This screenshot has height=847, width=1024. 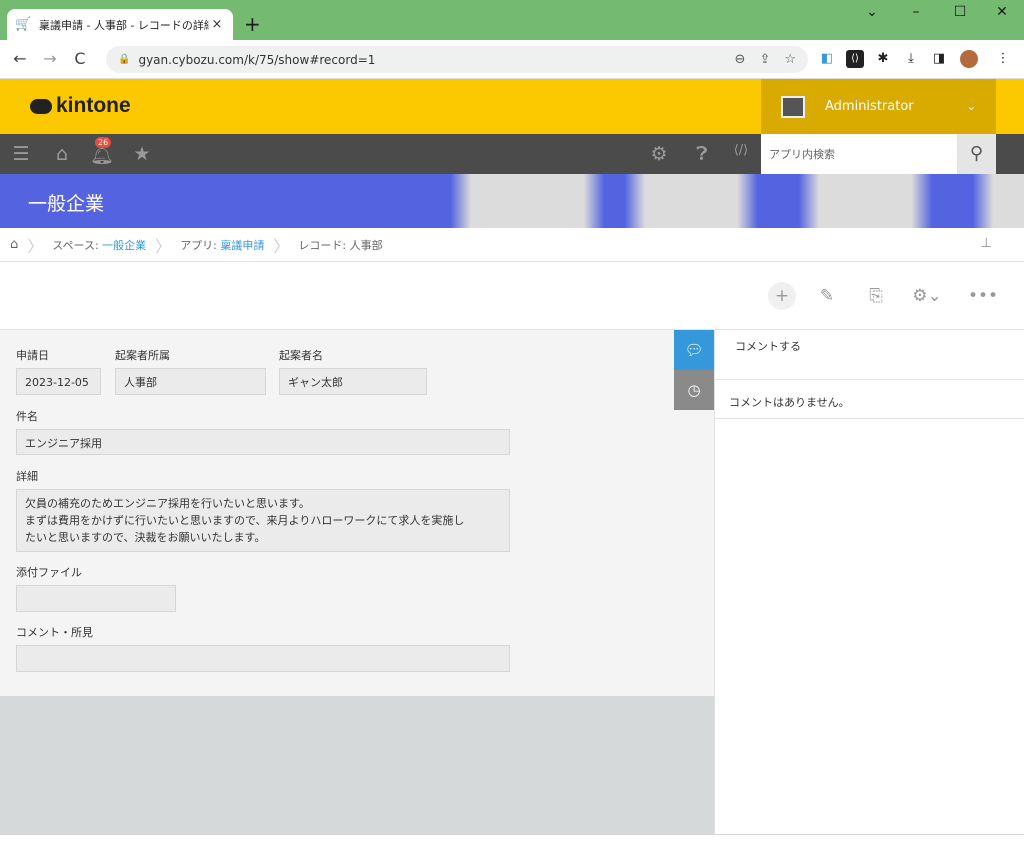 I want to click on breadcrumb-app: アプリ: 稟議申請, so click(x=222, y=245).